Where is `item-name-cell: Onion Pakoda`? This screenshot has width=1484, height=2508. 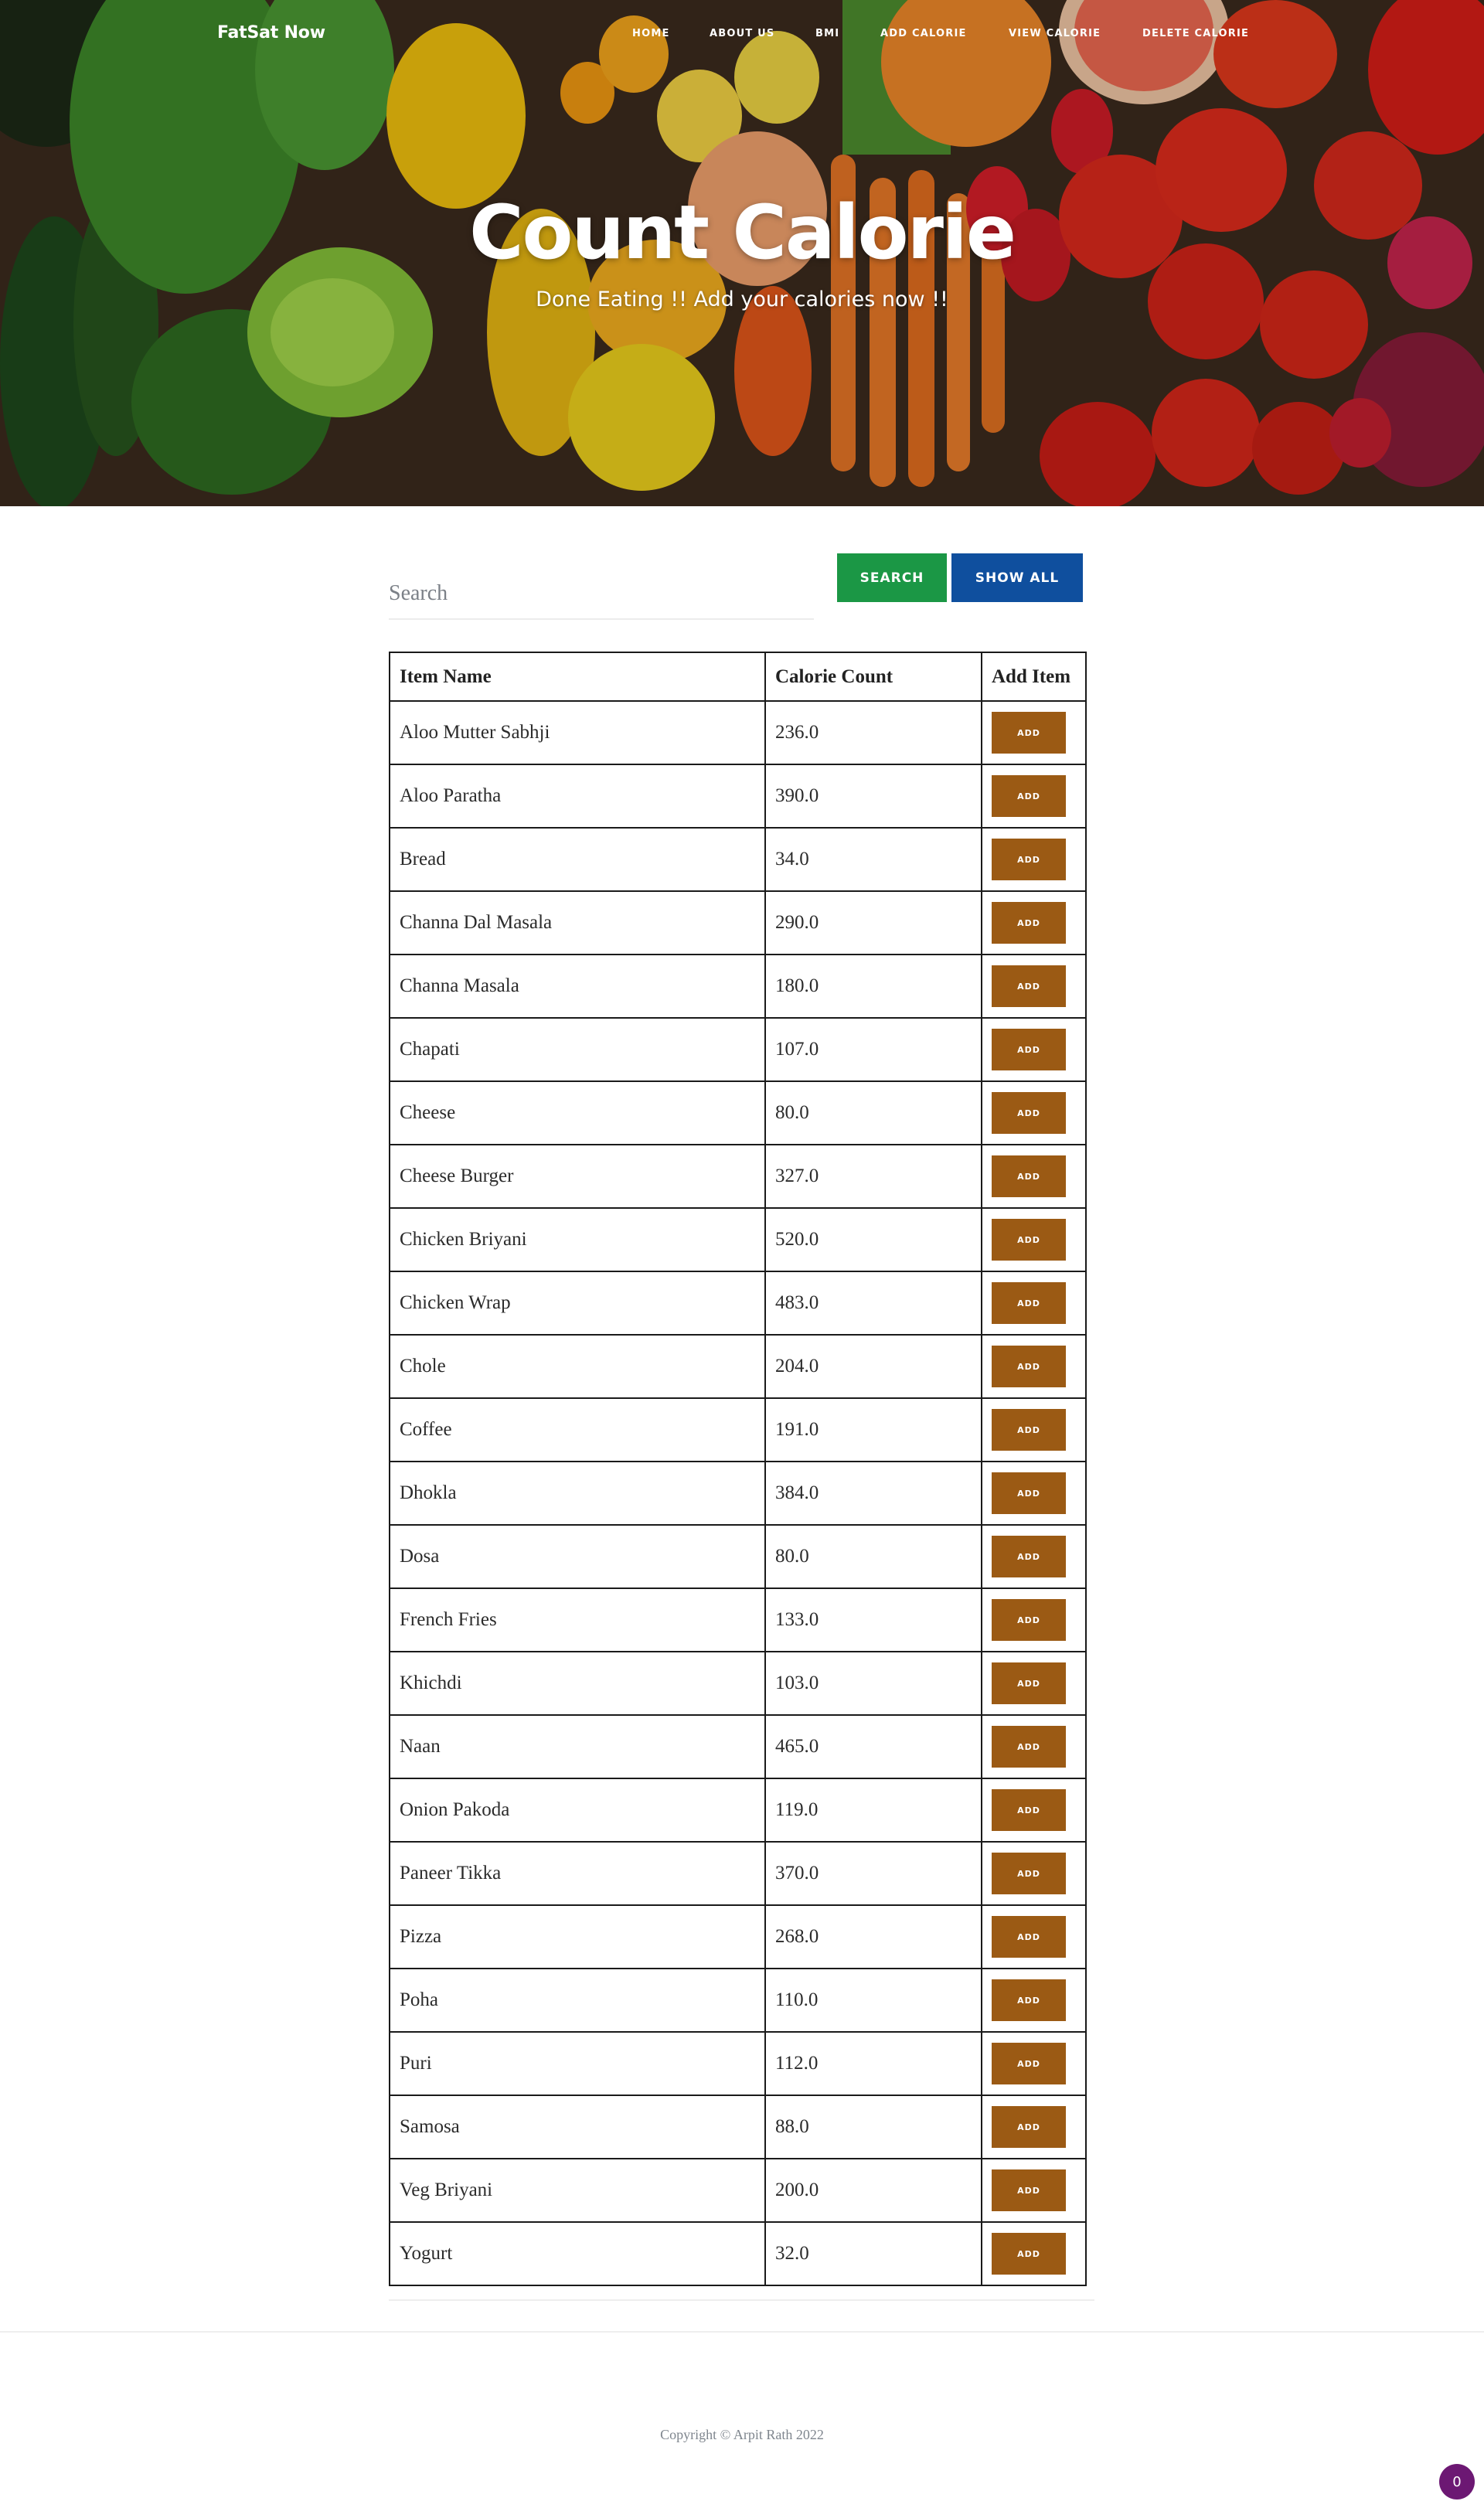
item-name-cell: Onion Pakoda is located at coordinates (577, 1810).